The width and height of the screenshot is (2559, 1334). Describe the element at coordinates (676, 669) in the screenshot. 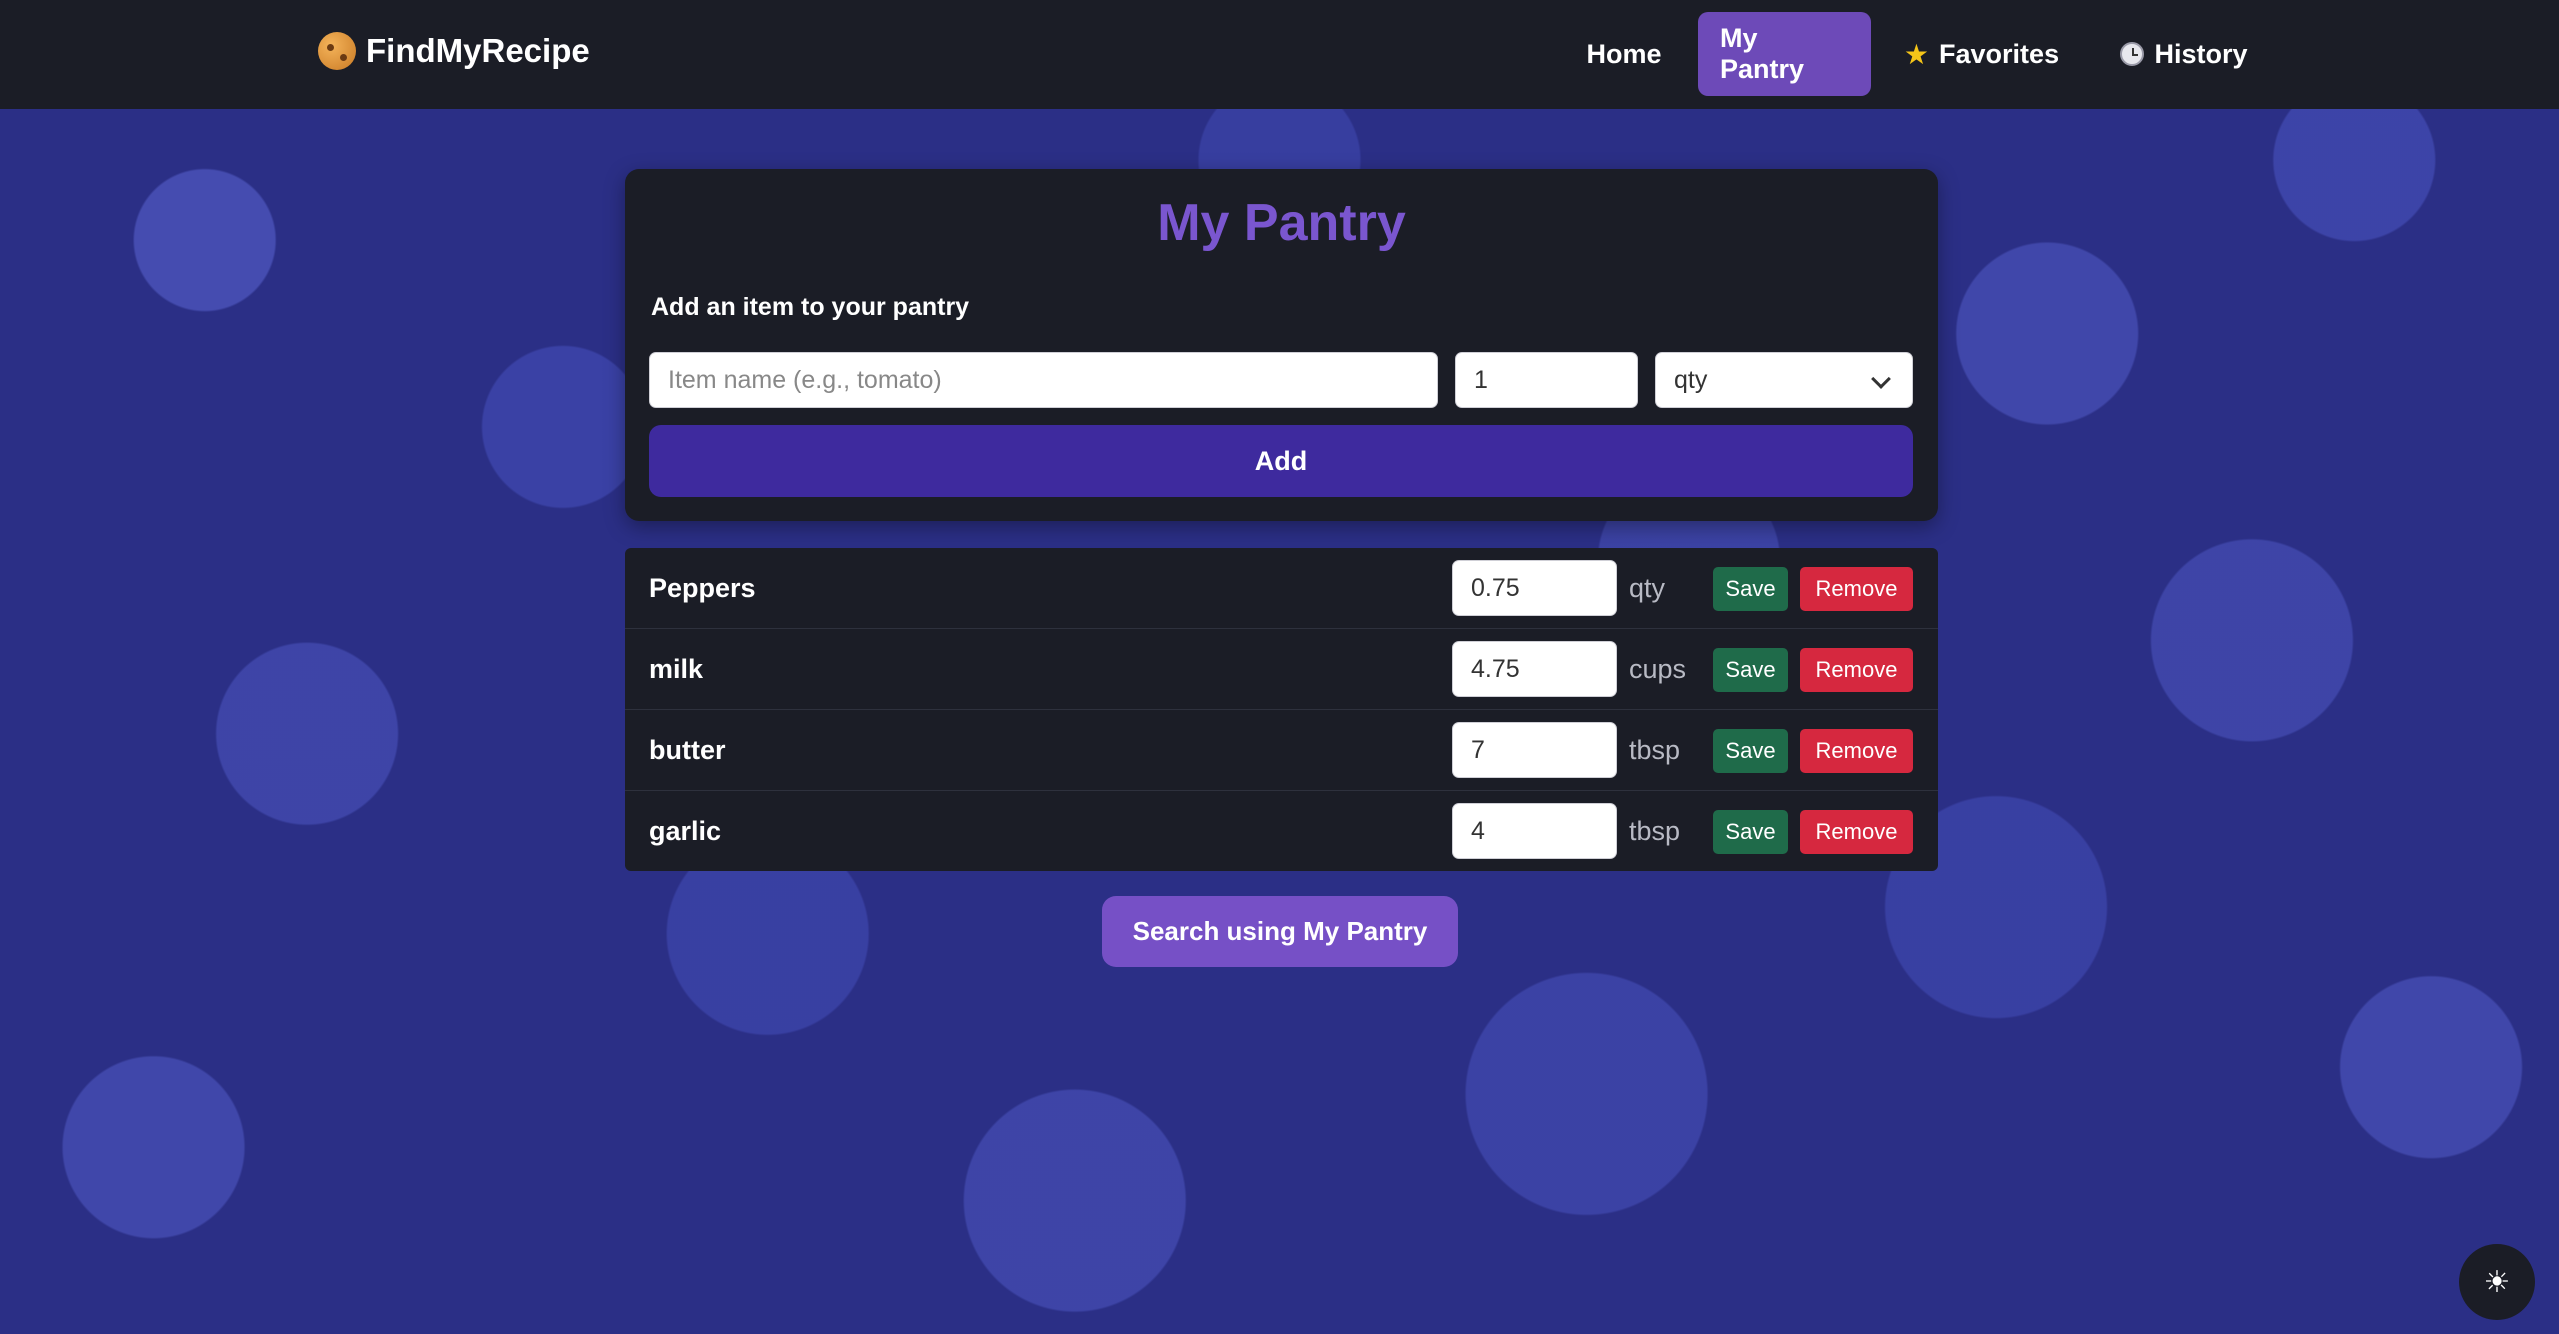

I see `item-name: milk` at that location.